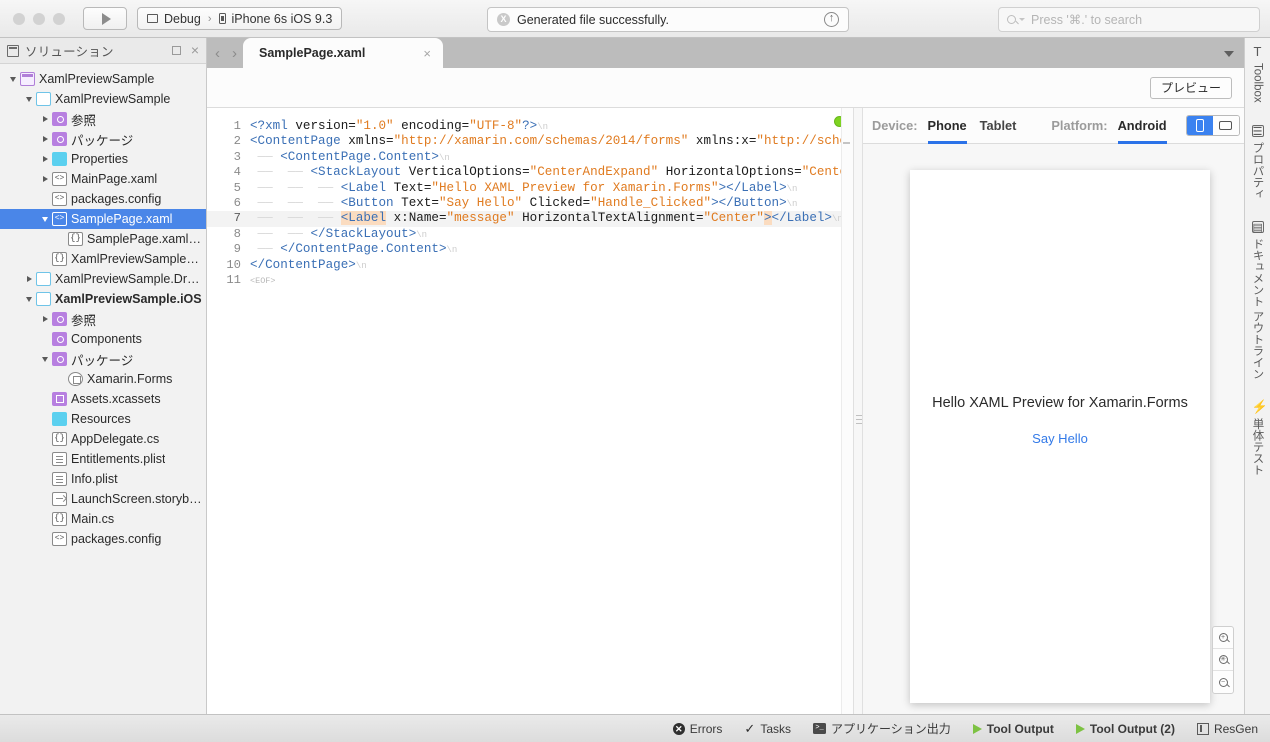 The width and height of the screenshot is (1270, 742). I want to click on tree-item-xamarin-forms: Xamarin.Forms, so click(103, 379).